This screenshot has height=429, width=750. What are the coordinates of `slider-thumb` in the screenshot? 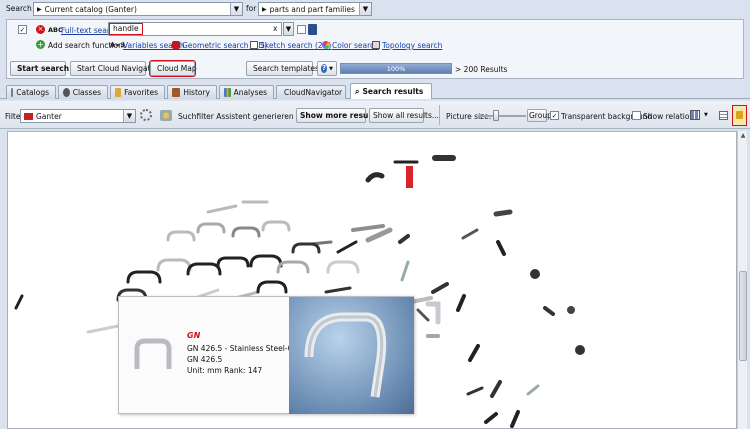 It's located at (495, 115).